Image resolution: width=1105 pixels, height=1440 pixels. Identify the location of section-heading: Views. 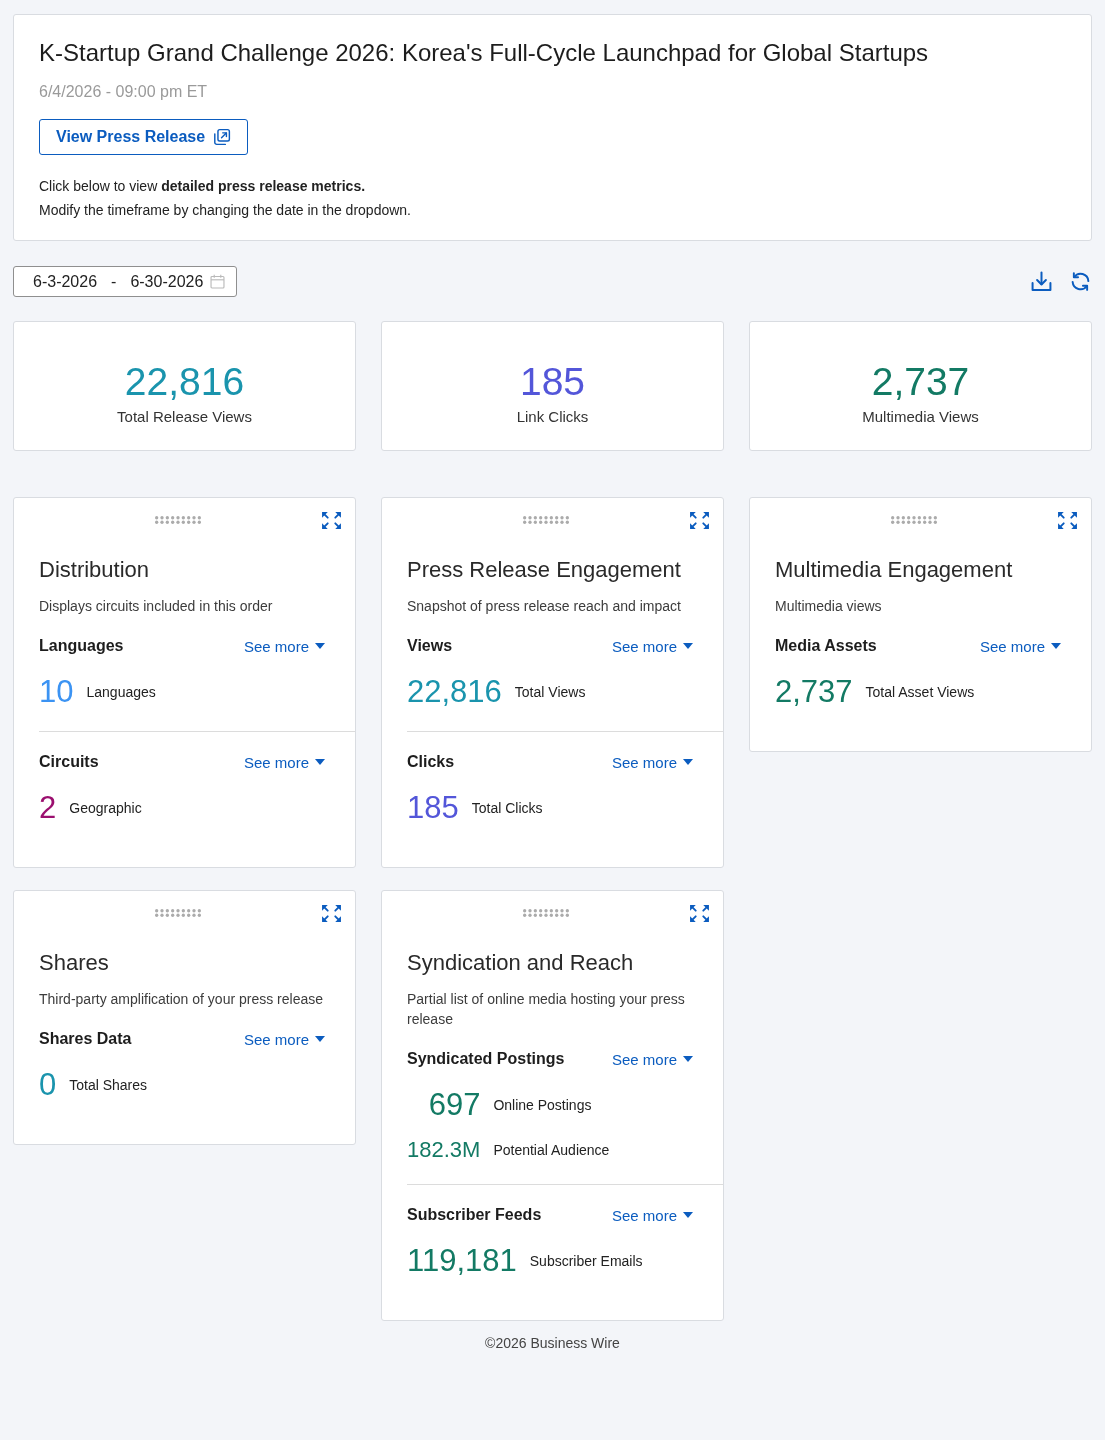
(430, 646).